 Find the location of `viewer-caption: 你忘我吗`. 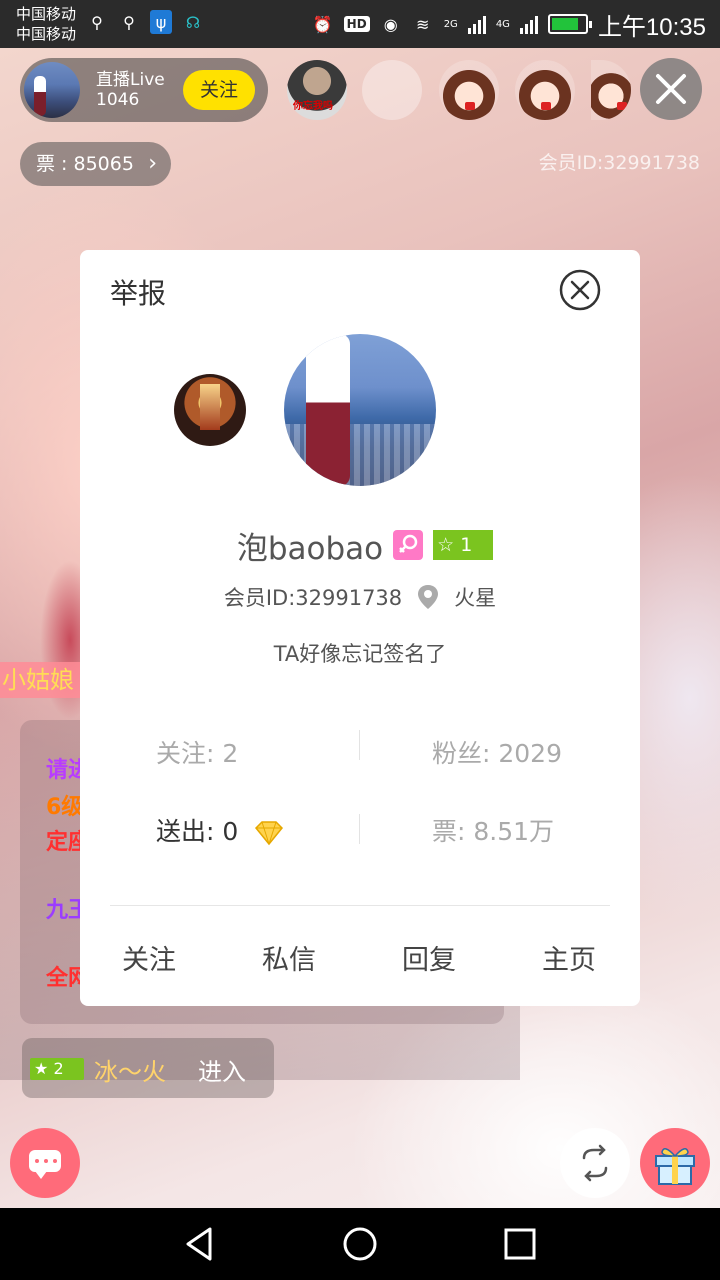

viewer-caption: 你忘我吗 is located at coordinates (313, 106).